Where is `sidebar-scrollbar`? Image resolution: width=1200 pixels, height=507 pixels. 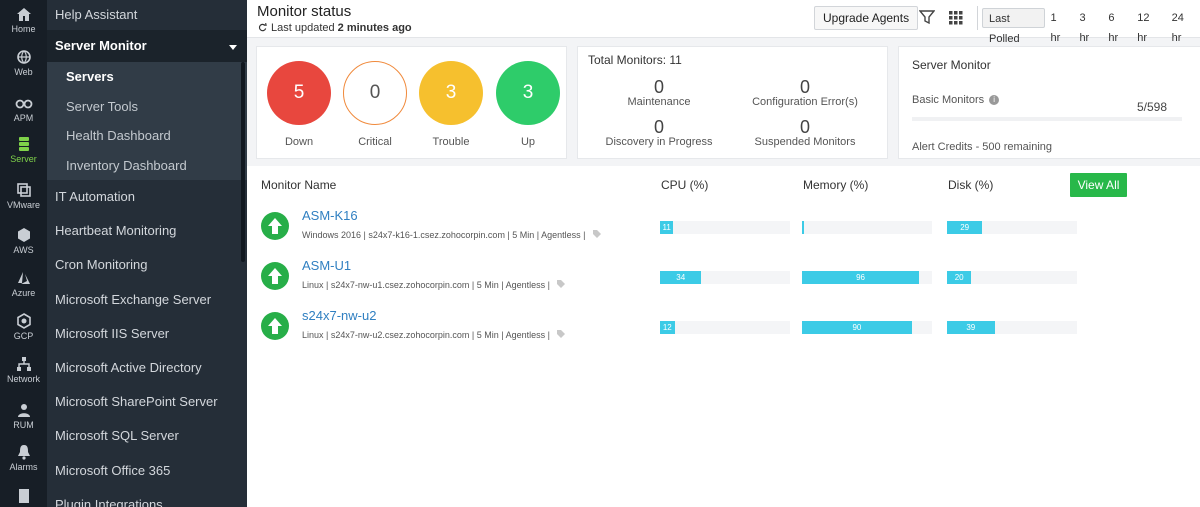
sidebar-scrollbar is located at coordinates (243, 162).